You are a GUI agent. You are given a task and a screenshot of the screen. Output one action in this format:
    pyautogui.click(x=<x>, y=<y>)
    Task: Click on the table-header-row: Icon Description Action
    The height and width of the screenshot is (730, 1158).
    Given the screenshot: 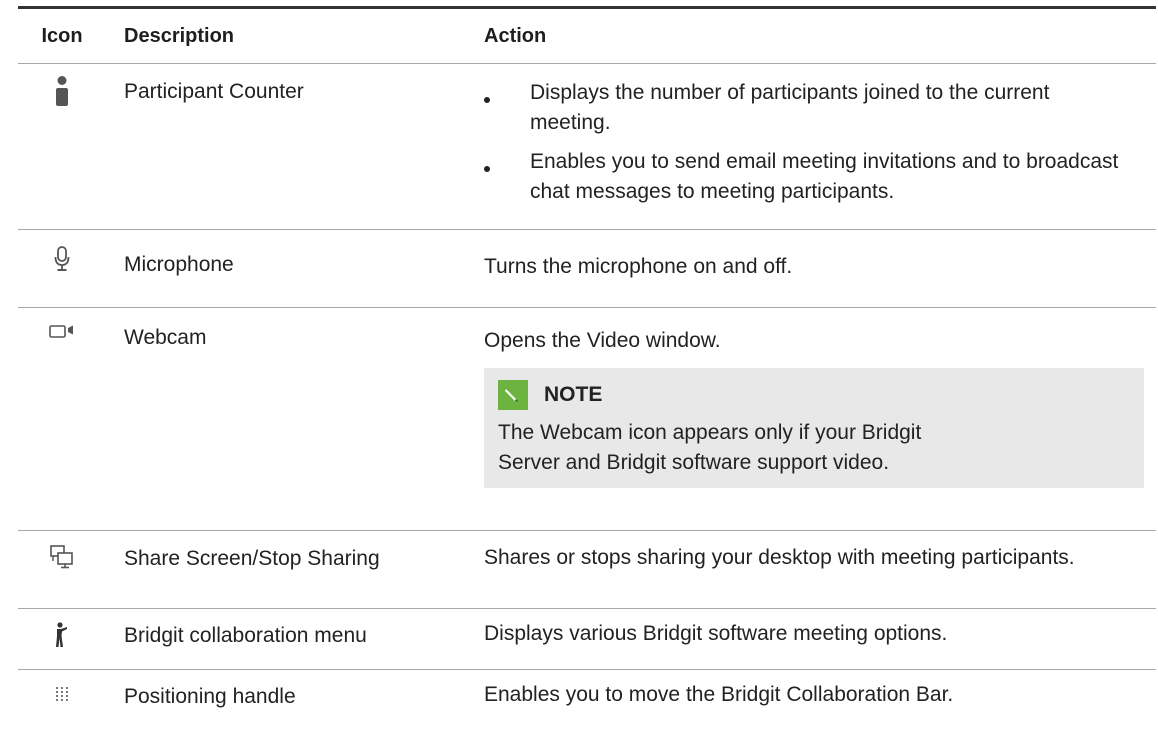 What is the action you would take?
    pyautogui.click(x=587, y=36)
    